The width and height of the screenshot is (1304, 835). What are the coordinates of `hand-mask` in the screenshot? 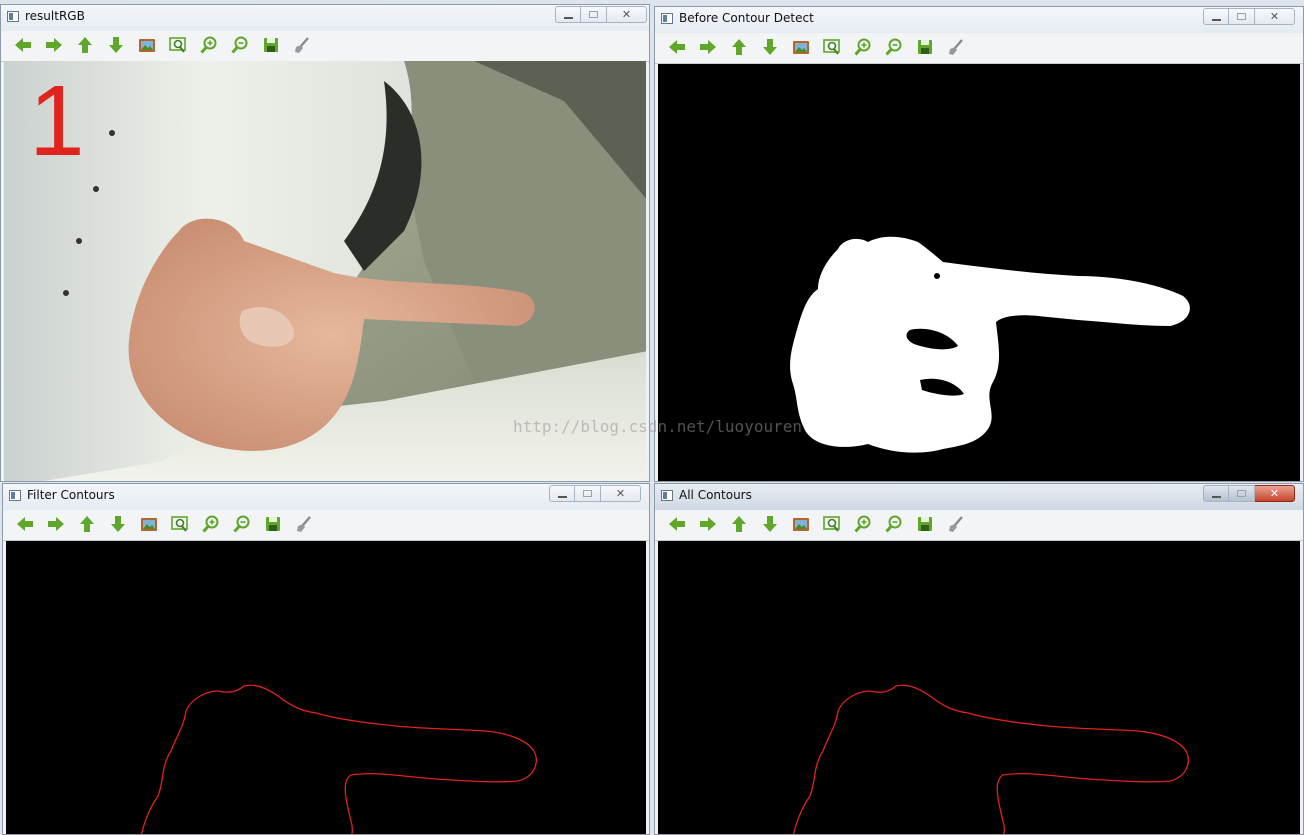 It's located at (990, 344).